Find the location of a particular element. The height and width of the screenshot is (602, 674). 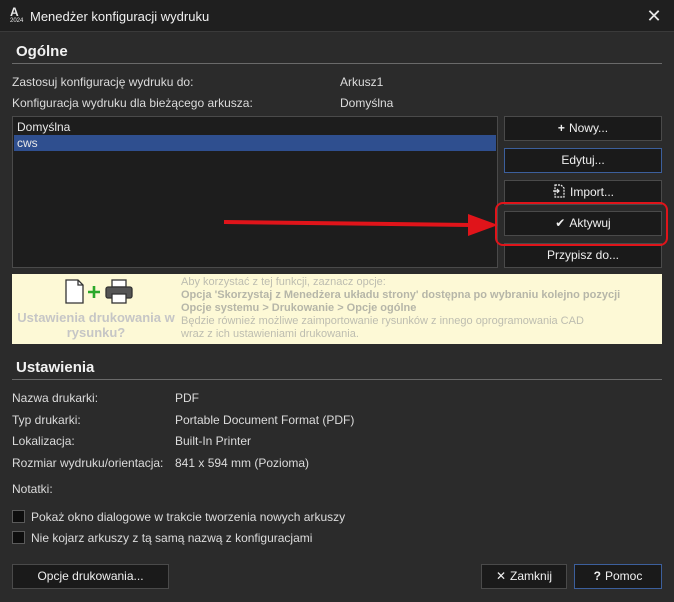

config-list-item-default: Domyślna is located at coordinates (255, 127).